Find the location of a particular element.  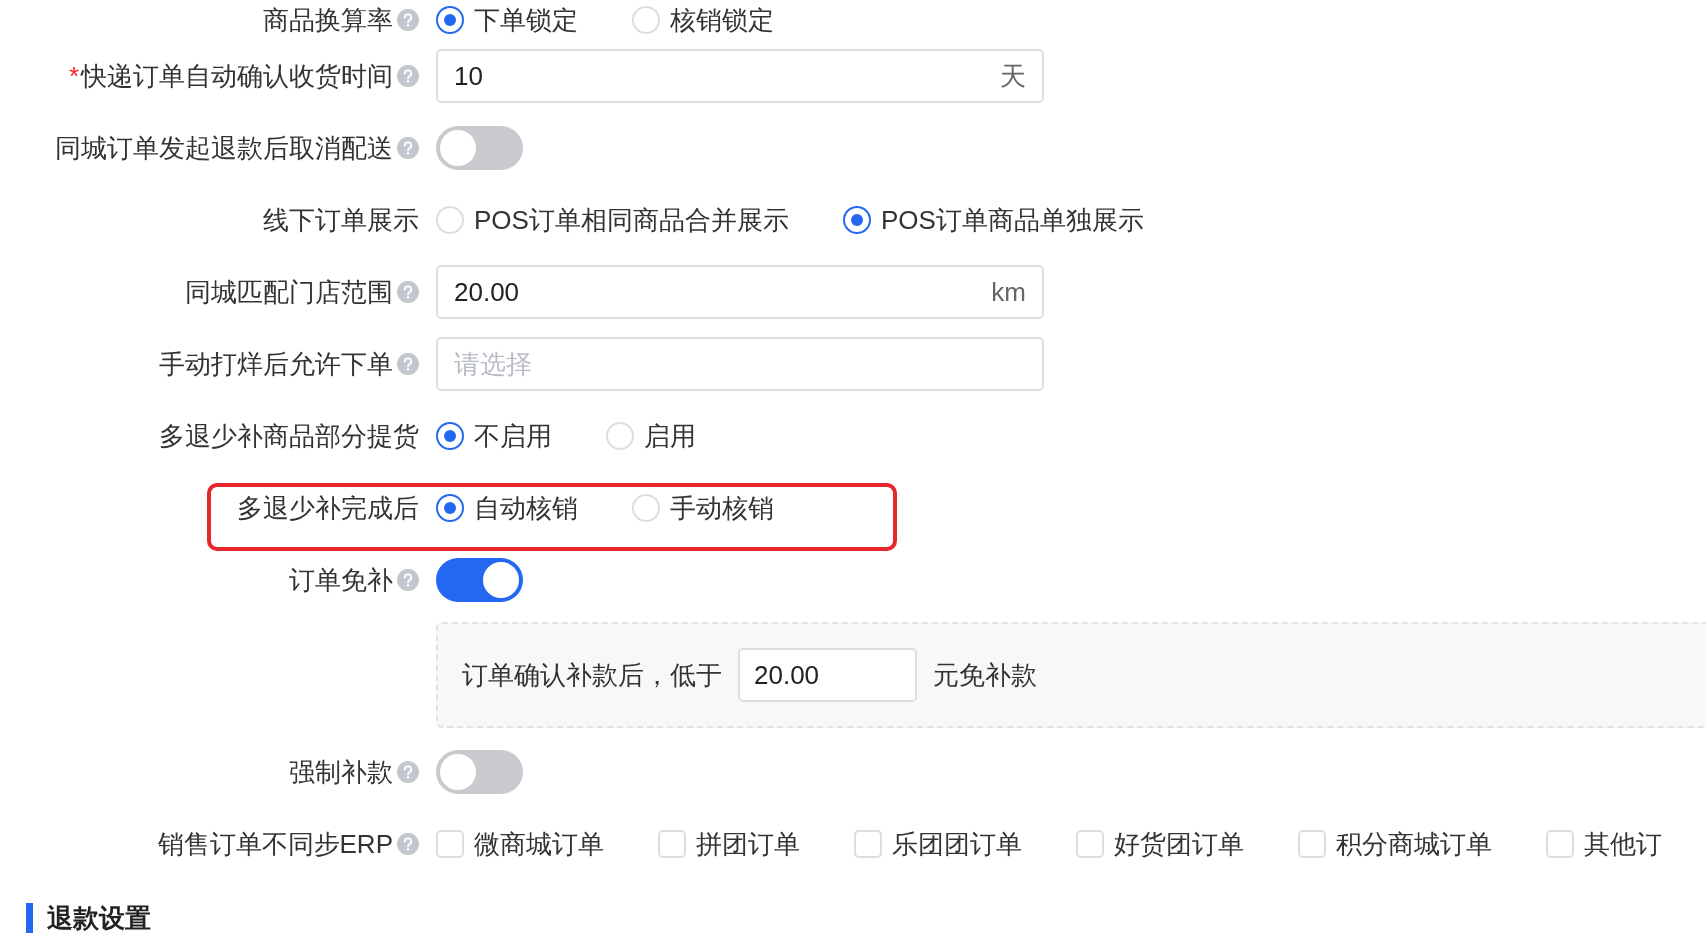

radio-option: 启用 is located at coordinates (651, 436).